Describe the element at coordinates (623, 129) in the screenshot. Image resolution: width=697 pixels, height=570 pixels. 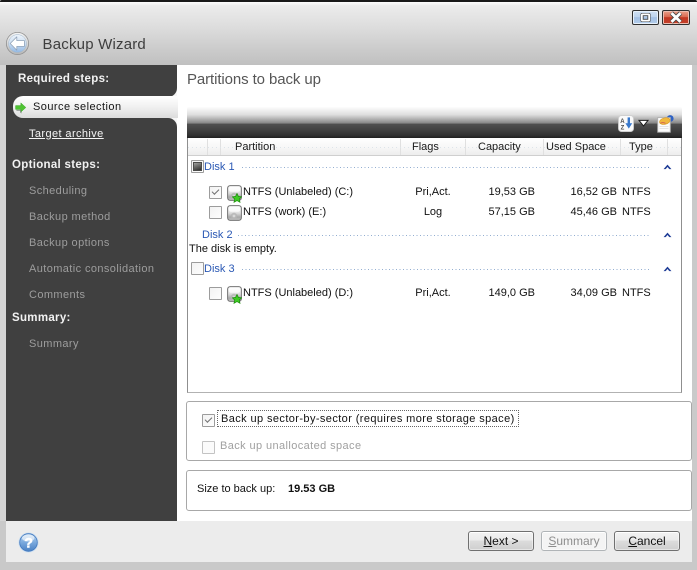
I see `svg-text: Z` at that location.